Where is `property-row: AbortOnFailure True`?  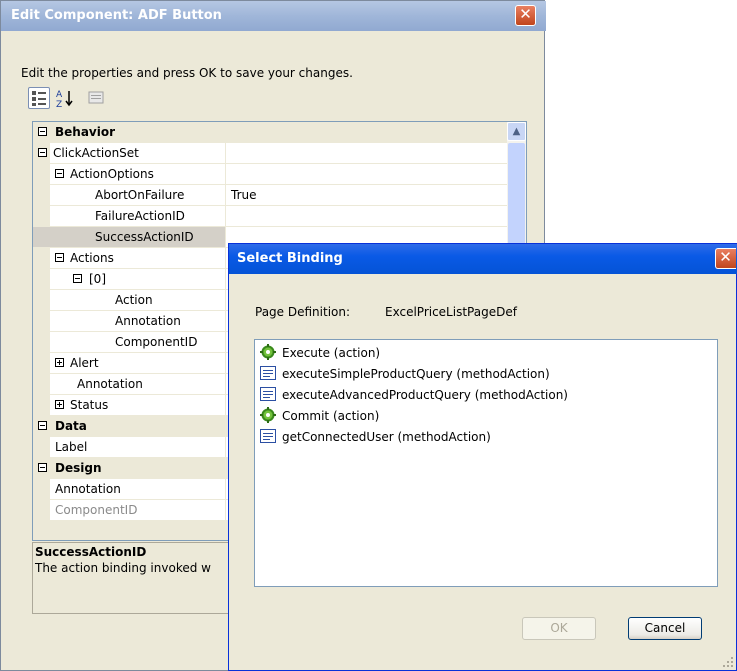
property-row: AbortOnFailure True is located at coordinates (270, 195).